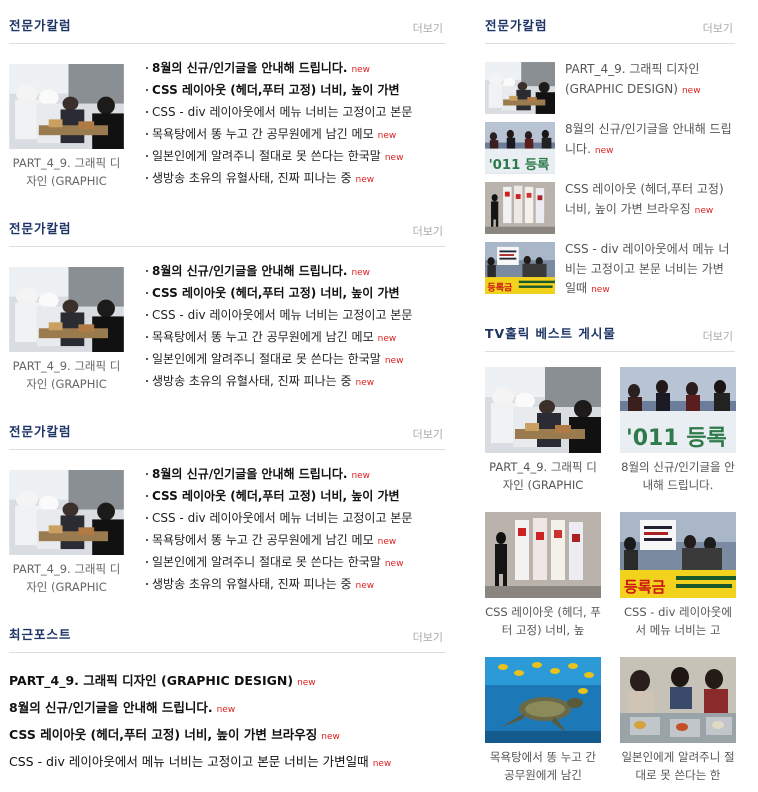 The height and width of the screenshot is (792, 758). I want to click on section-header: TV홀릭 베스트 게시물 더보기, so click(610, 330).